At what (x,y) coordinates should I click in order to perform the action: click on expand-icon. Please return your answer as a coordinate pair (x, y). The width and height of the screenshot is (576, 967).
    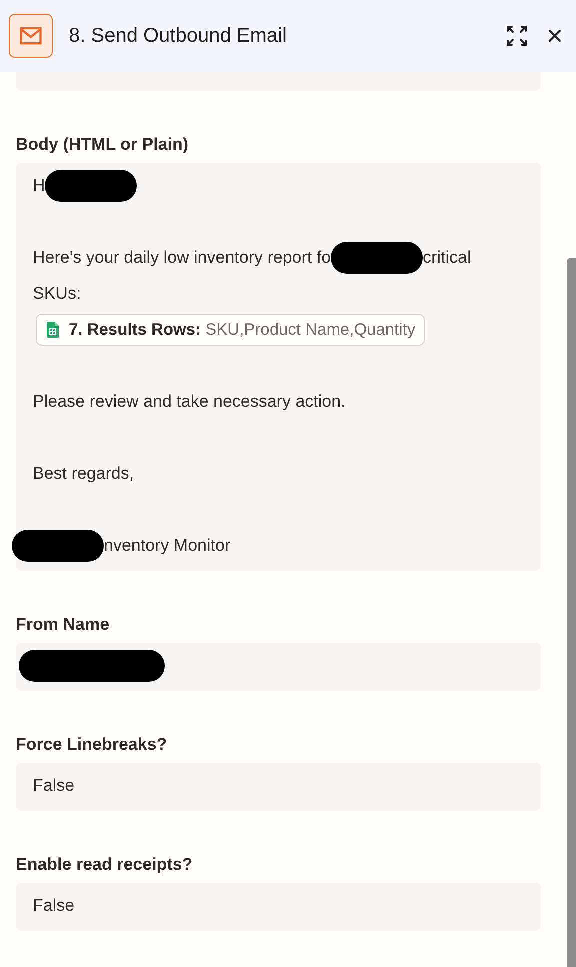
    Looking at the image, I should click on (517, 36).